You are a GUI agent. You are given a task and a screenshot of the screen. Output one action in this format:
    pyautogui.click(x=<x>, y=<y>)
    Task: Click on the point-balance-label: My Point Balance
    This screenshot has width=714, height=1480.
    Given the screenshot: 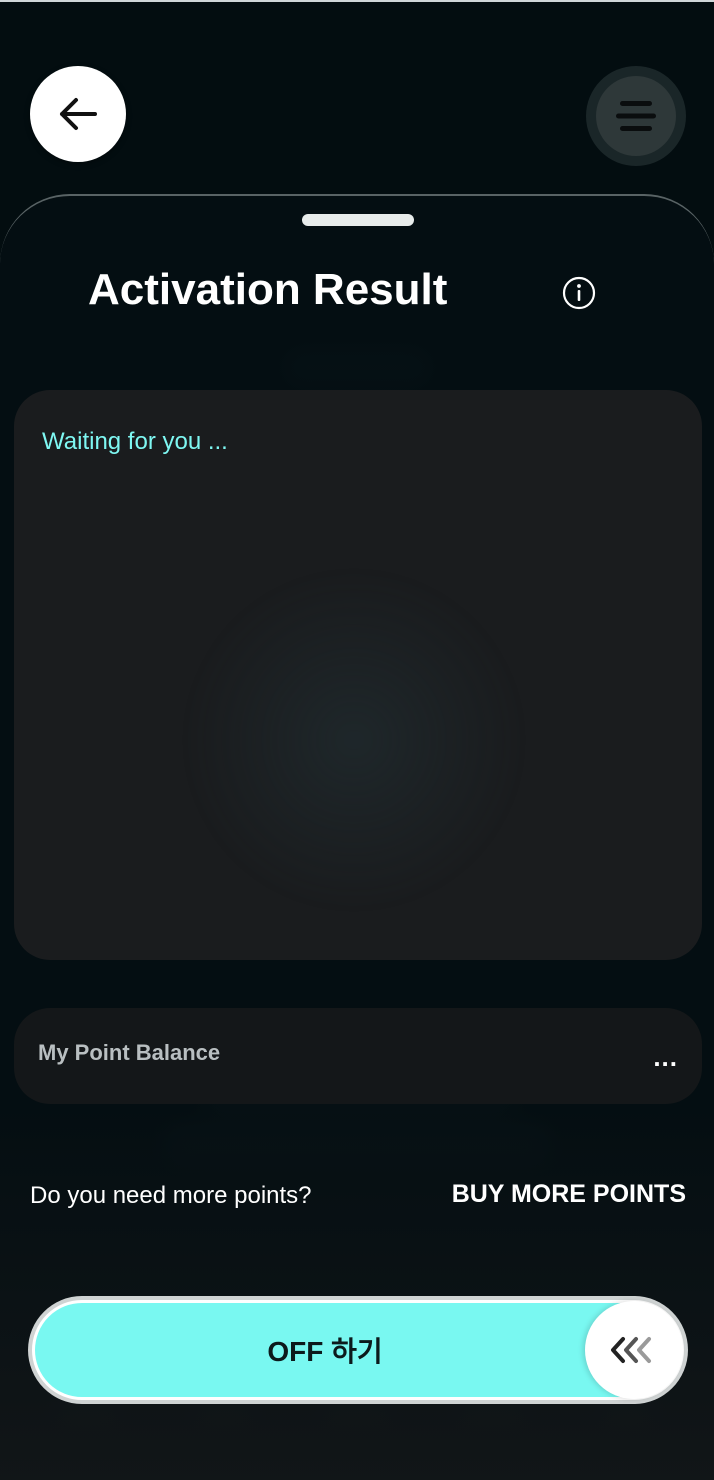 What is the action you would take?
    pyautogui.click(x=129, y=1052)
    